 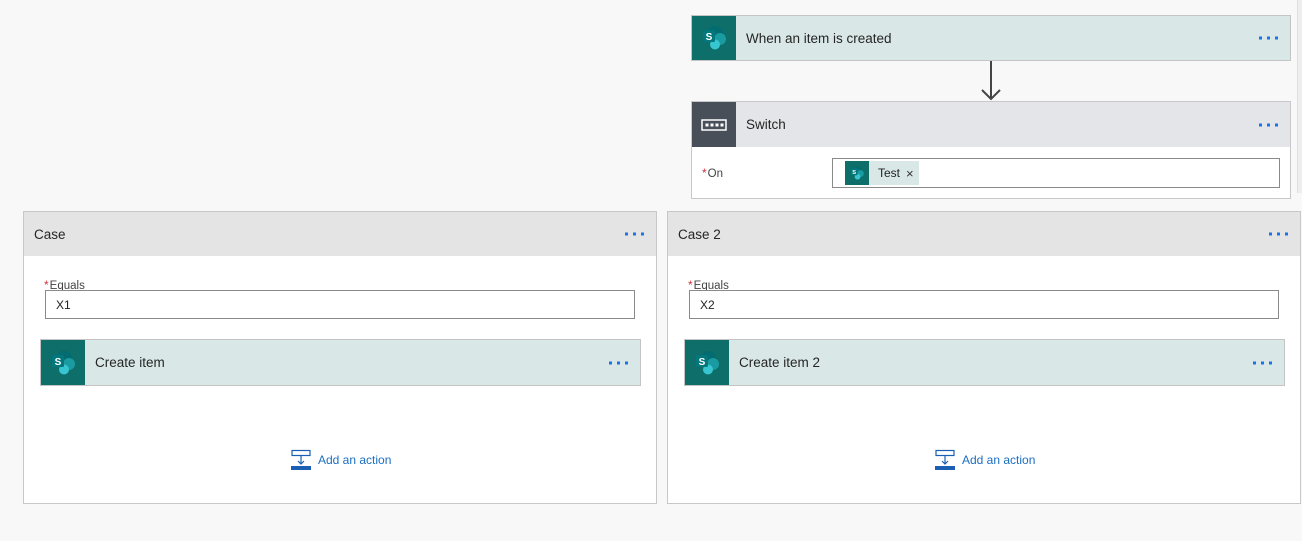 I want to click on switch-card: Switch *On S Test ×, so click(x=991, y=150).